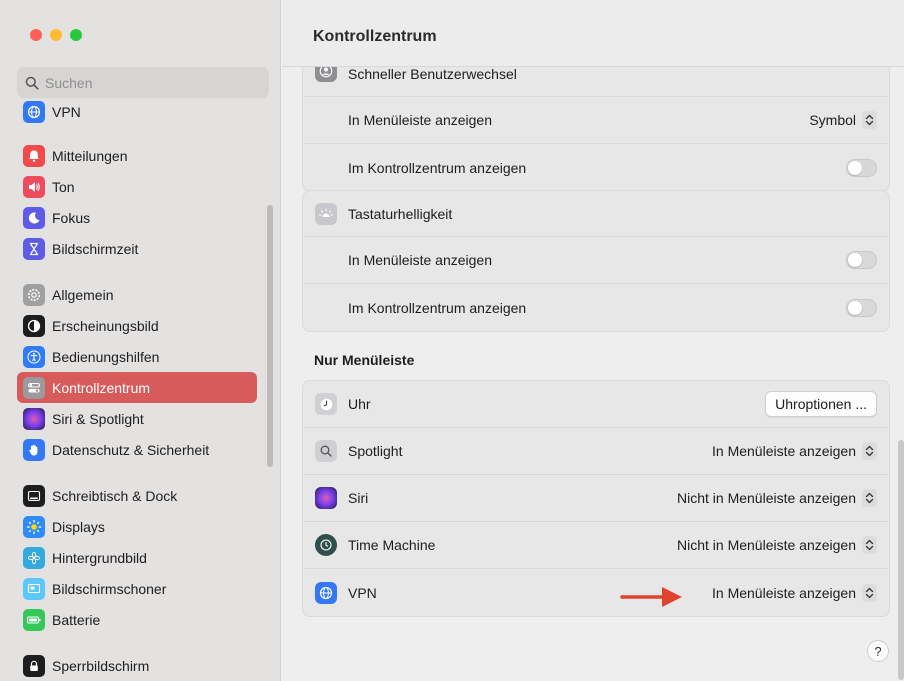  I want to click on sidebar-item-label: Fokus, so click(71, 217).